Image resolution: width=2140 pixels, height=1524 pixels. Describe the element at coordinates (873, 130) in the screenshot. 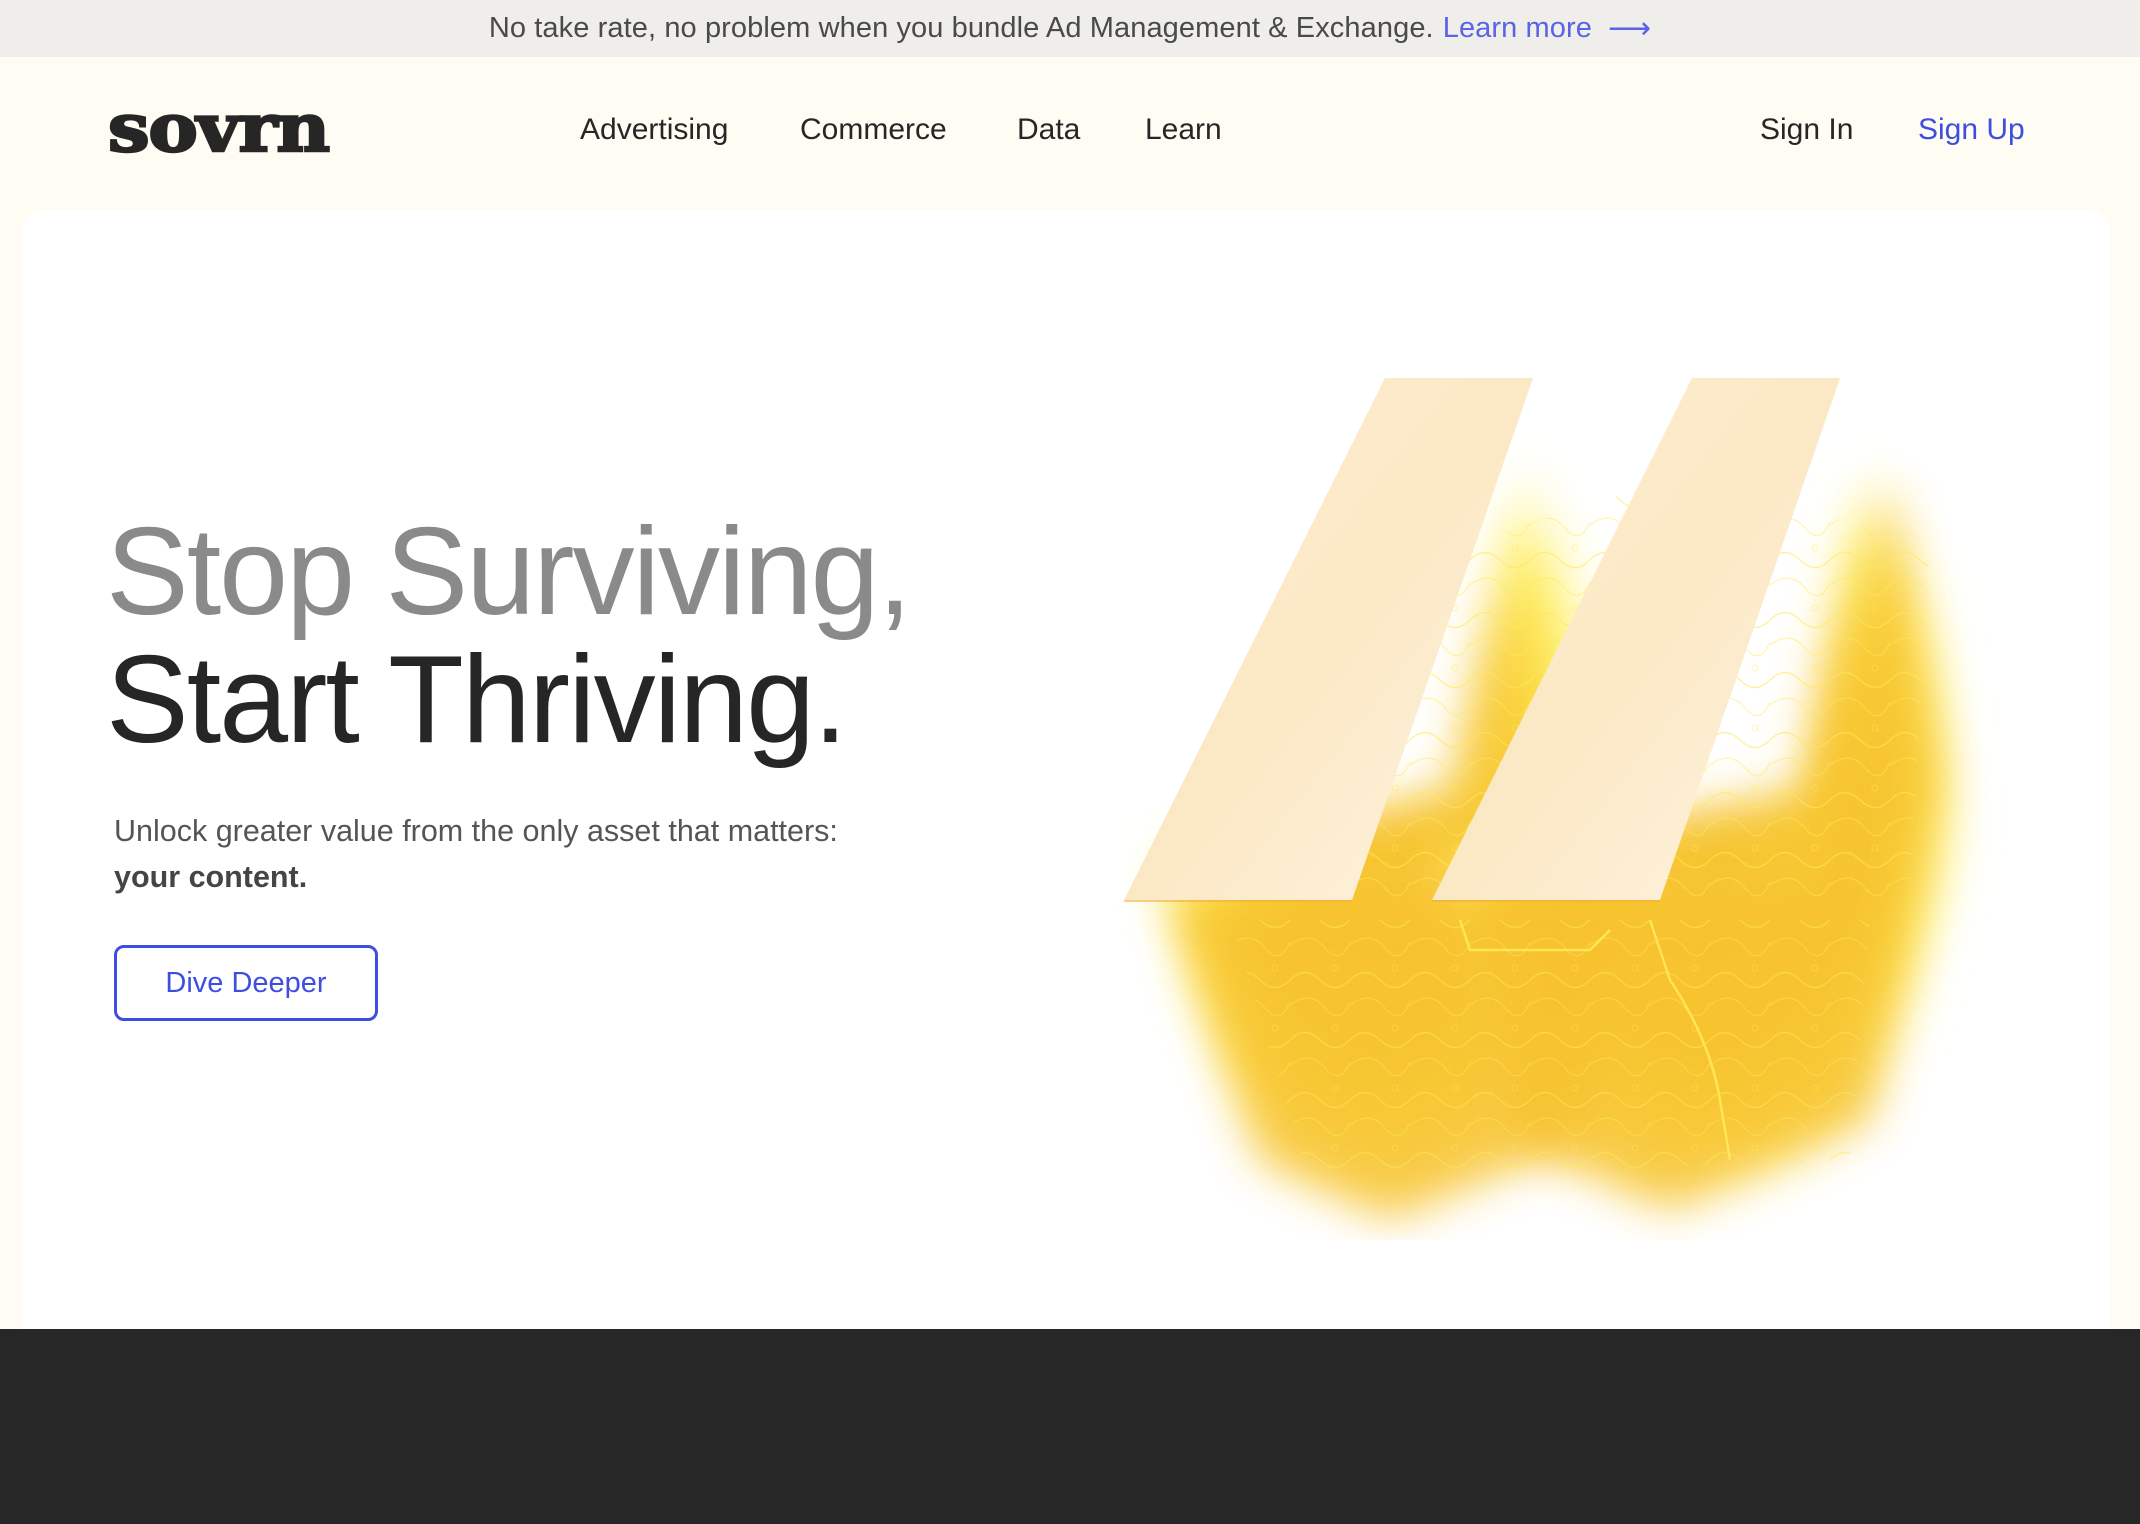

I see `nav-commerce: Commerce` at that location.